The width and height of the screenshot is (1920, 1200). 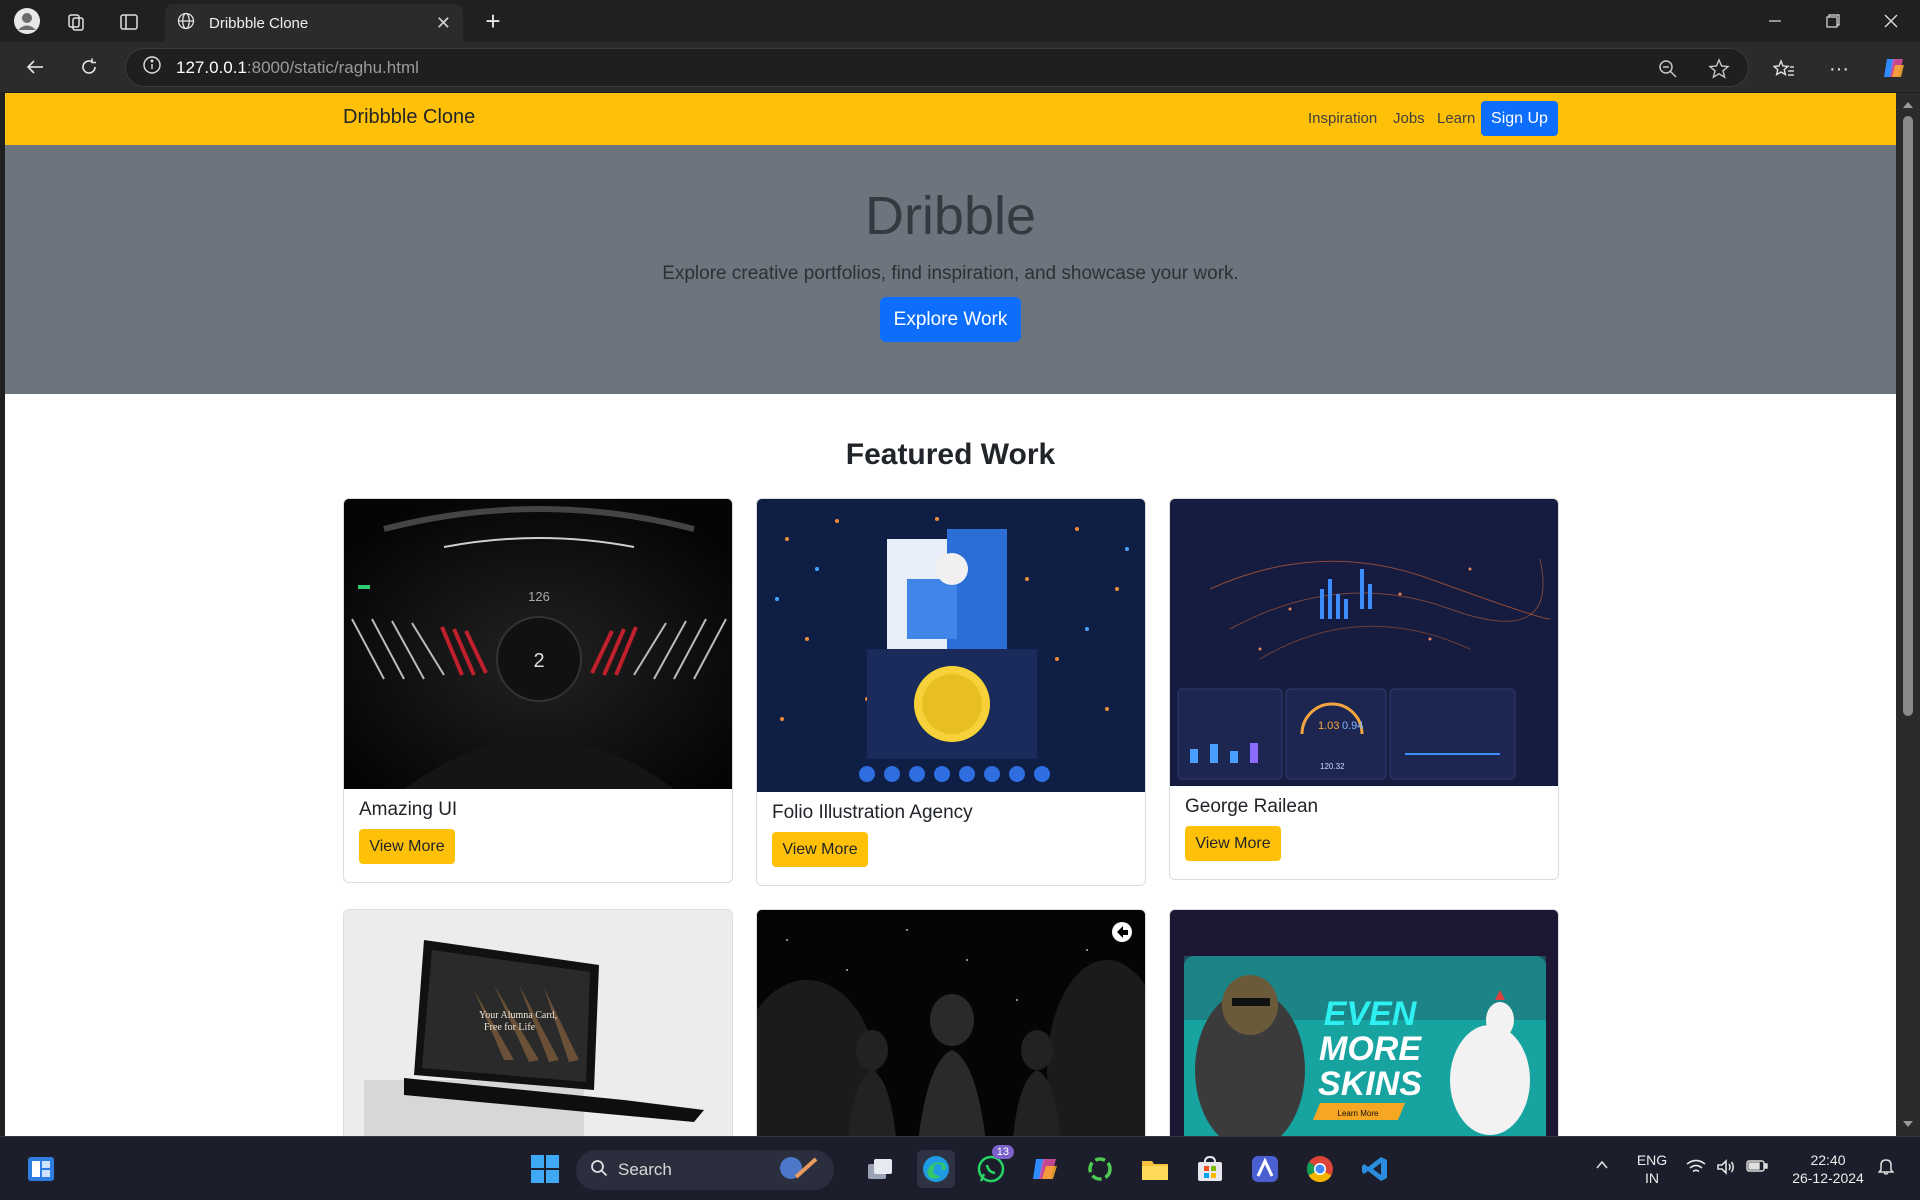 I want to click on work-card-dark-figures, so click(x=951, y=1022).